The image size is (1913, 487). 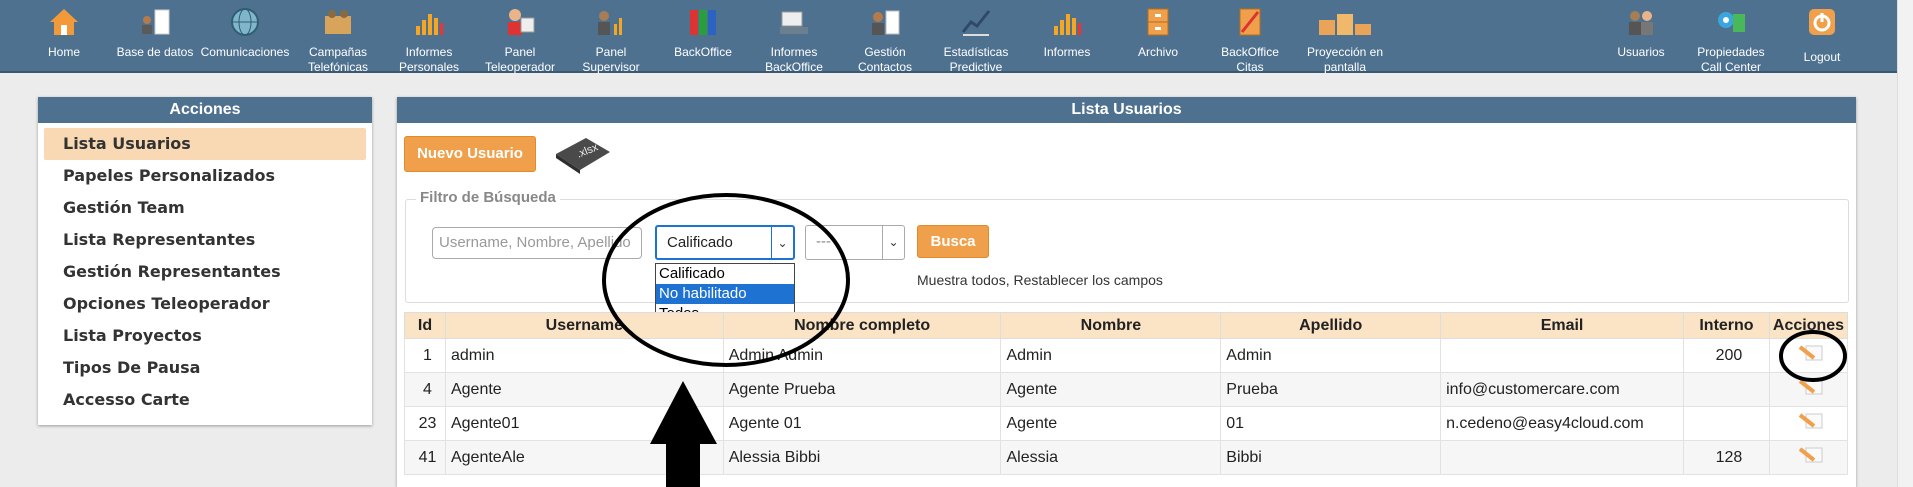 What do you see at coordinates (584, 423) in the screenshot?
I see `cell-username: Agente01` at bounding box center [584, 423].